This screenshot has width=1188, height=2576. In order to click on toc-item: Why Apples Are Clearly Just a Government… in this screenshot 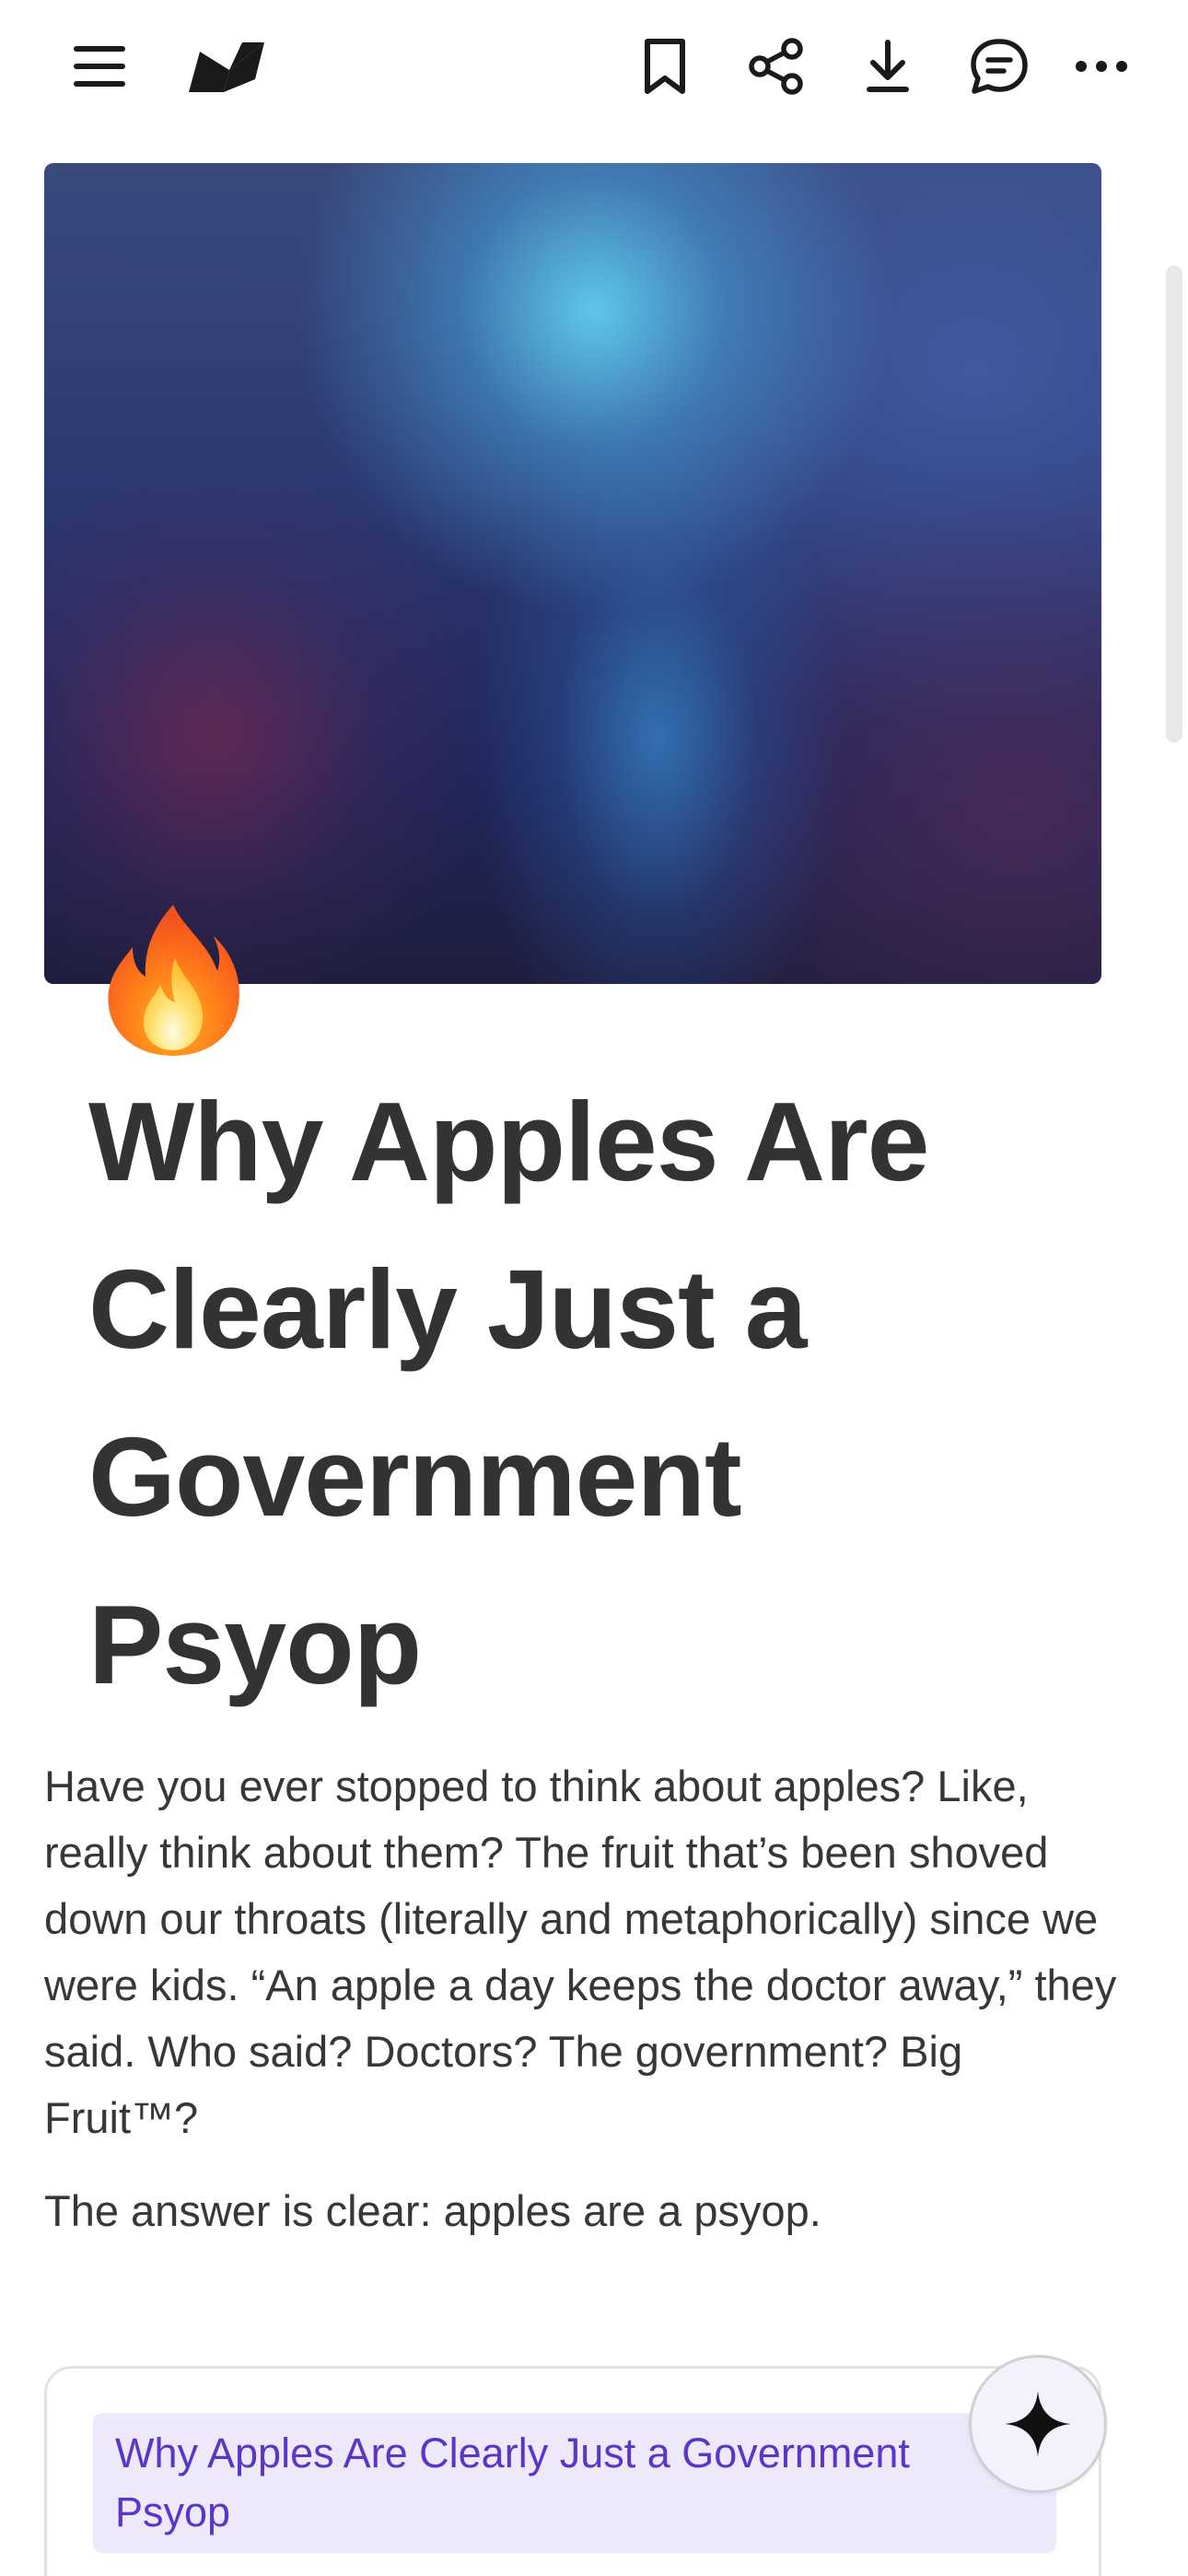, I will do `click(574, 2483)`.